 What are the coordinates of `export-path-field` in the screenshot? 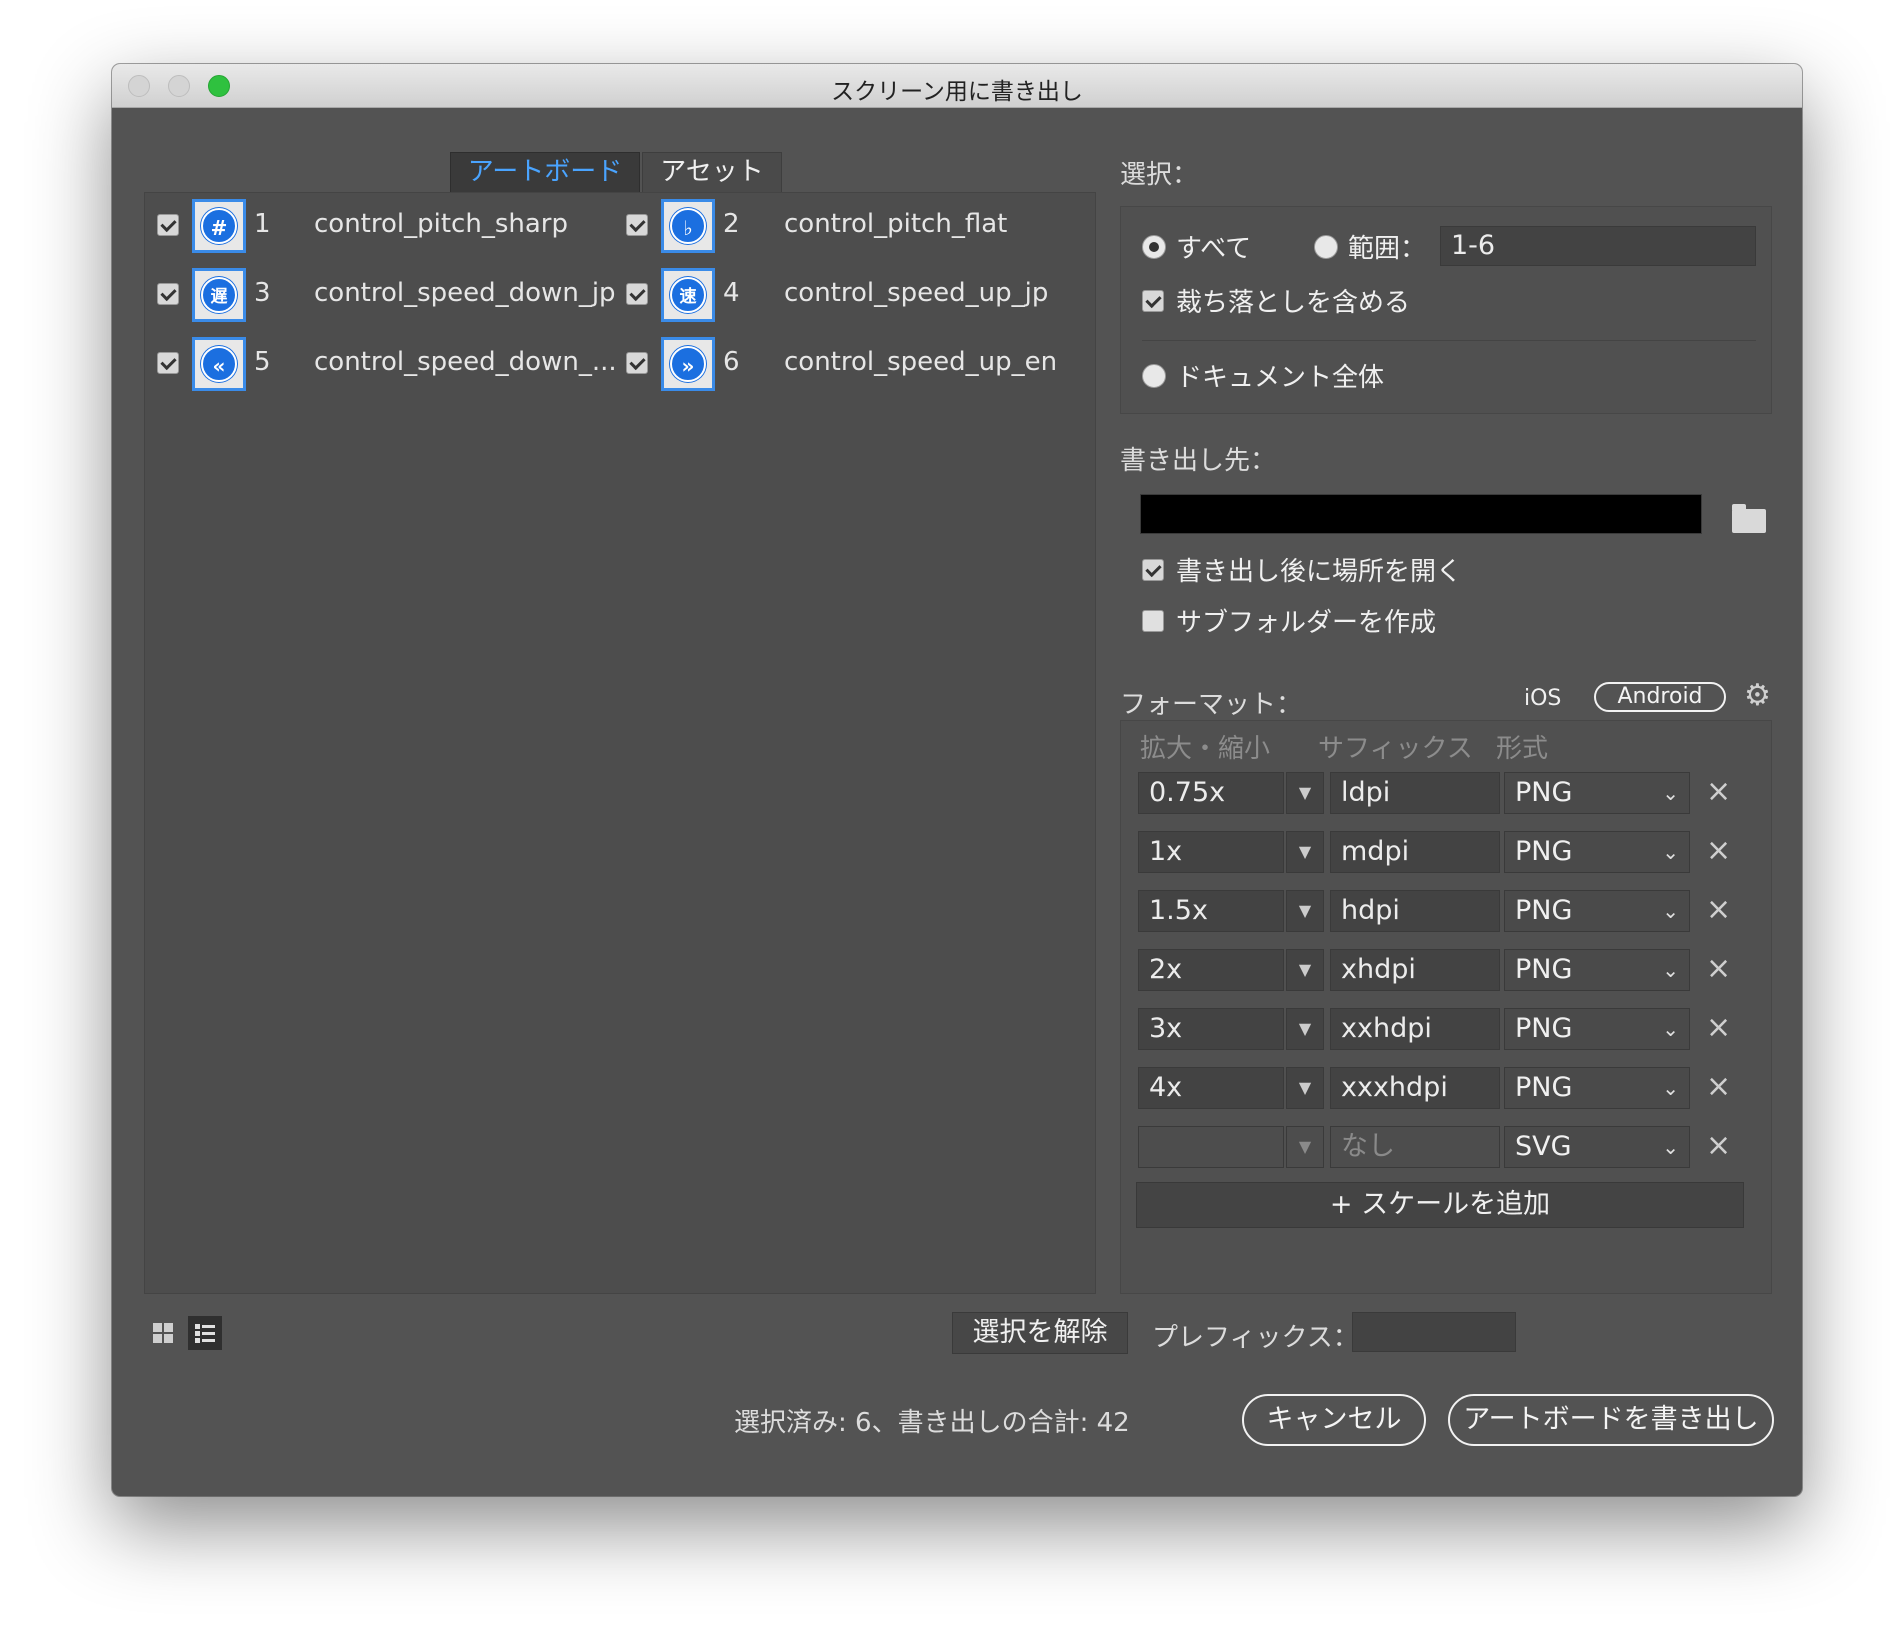 It's located at (1421, 514).